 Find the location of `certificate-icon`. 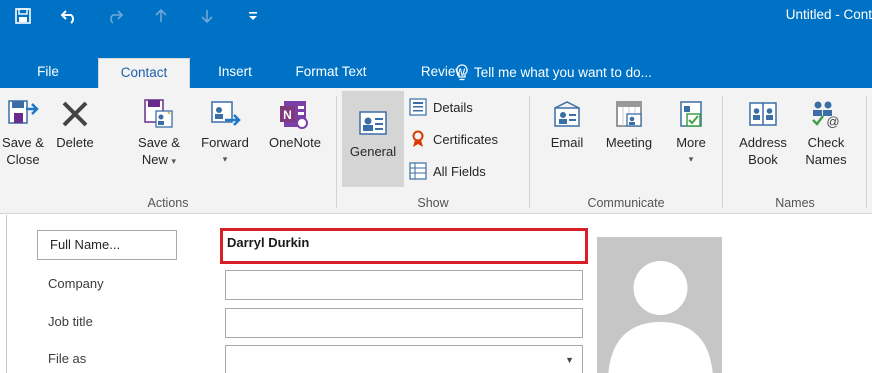

certificate-icon is located at coordinates (418, 138).